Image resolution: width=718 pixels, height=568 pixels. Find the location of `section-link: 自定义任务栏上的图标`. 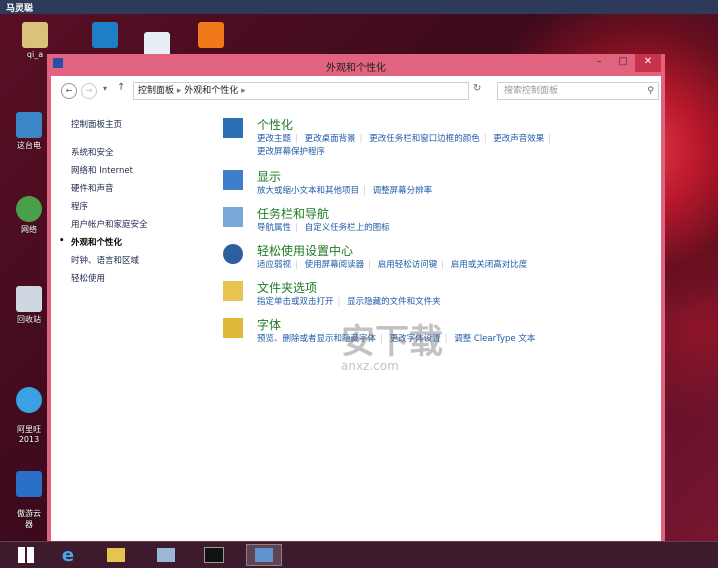

section-link: 自定义任务栏上的图标 is located at coordinates (347, 228).